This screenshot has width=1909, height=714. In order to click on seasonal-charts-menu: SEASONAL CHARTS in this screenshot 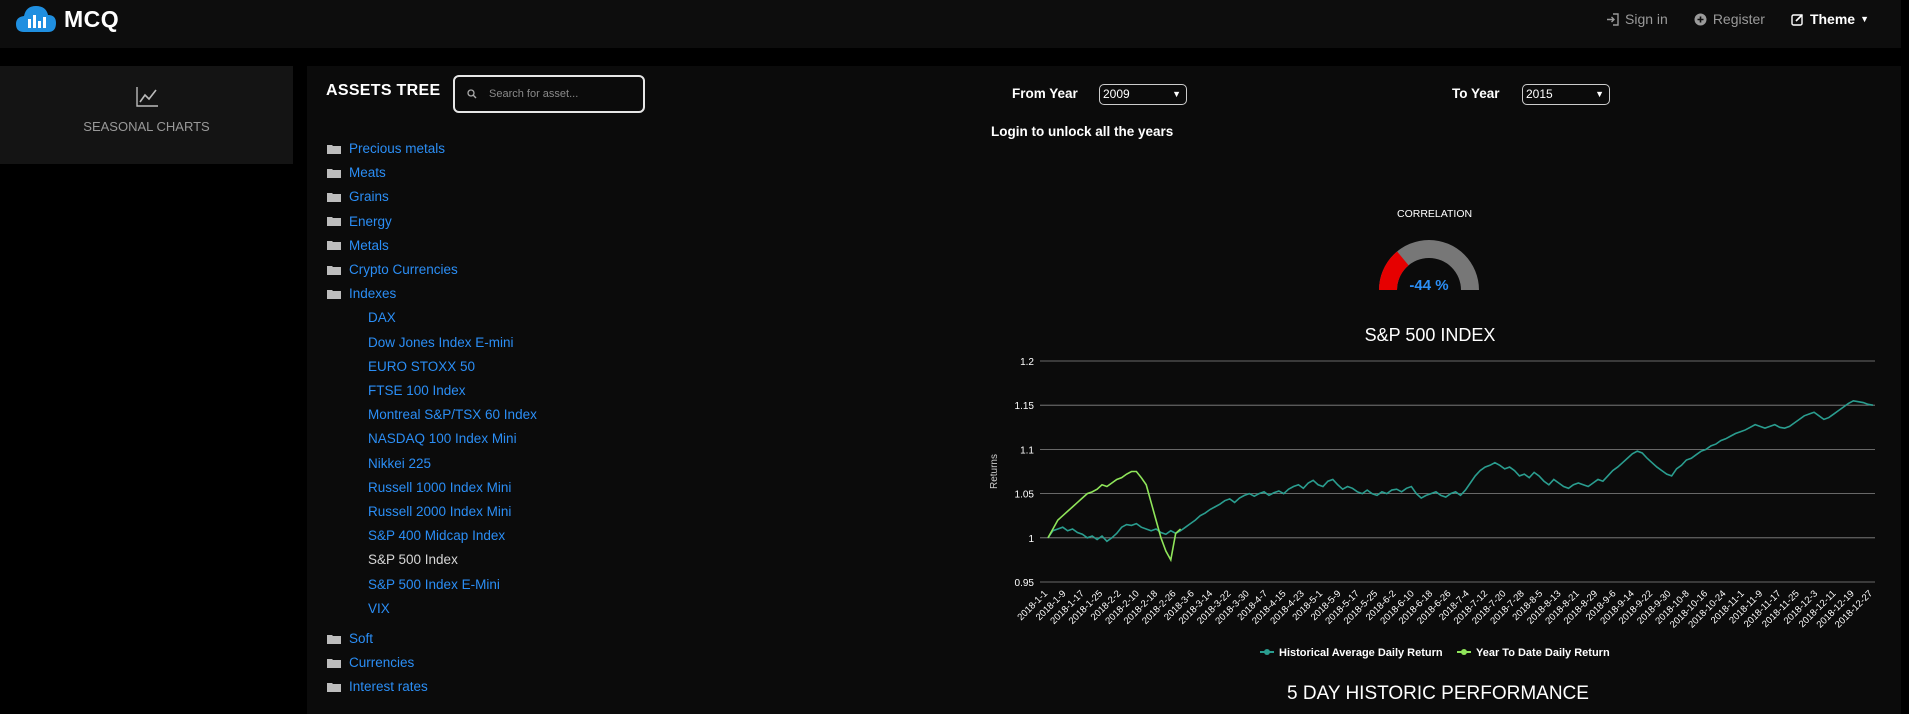, I will do `click(146, 115)`.